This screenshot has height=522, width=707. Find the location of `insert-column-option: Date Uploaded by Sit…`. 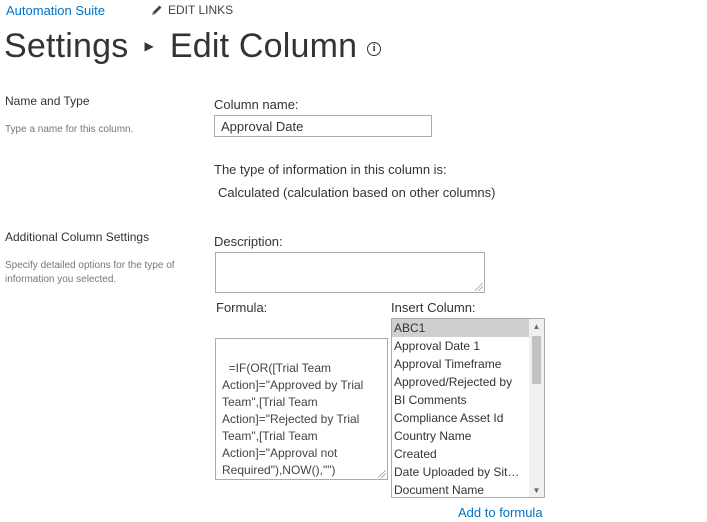

insert-column-option: Date Uploaded by Sit… is located at coordinates (461, 472).